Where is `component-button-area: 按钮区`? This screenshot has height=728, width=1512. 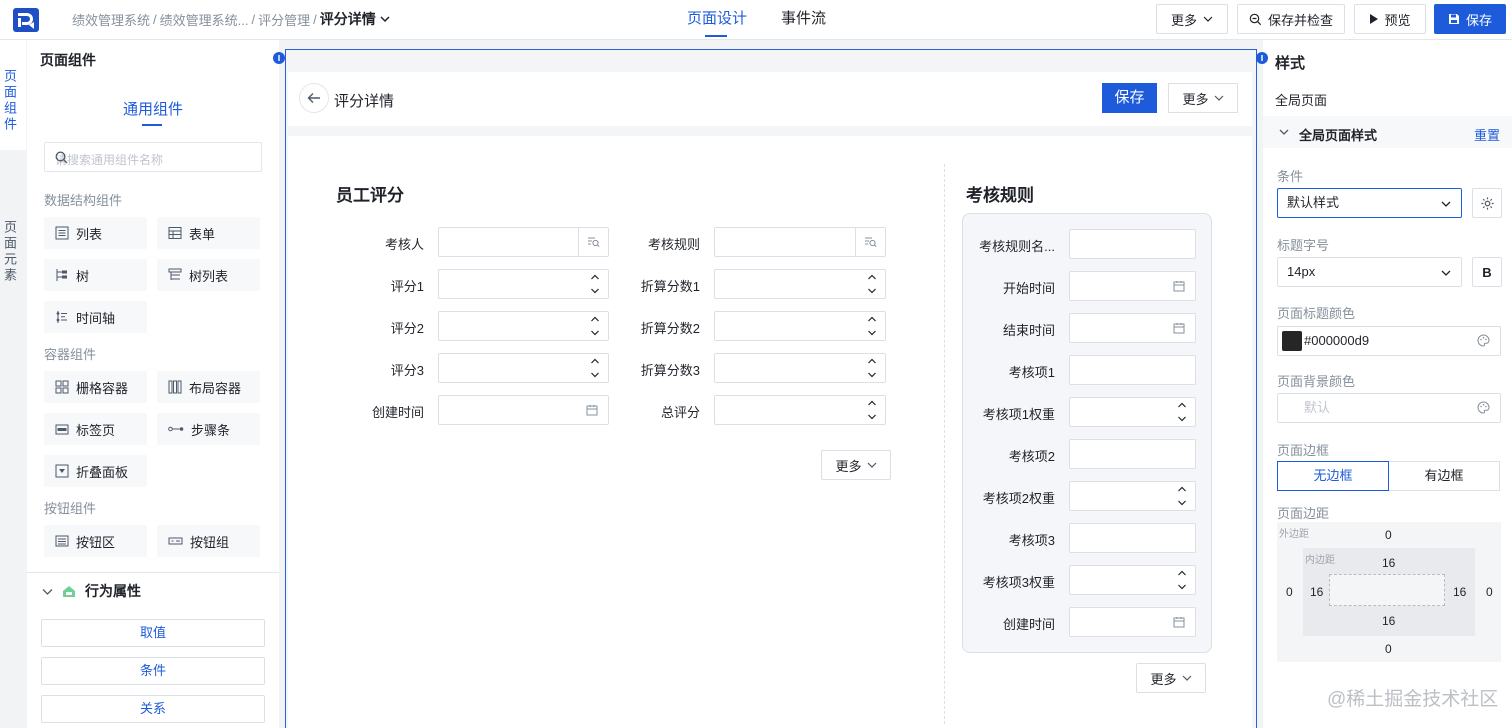
component-button-area: 按钮区 is located at coordinates (95, 541).